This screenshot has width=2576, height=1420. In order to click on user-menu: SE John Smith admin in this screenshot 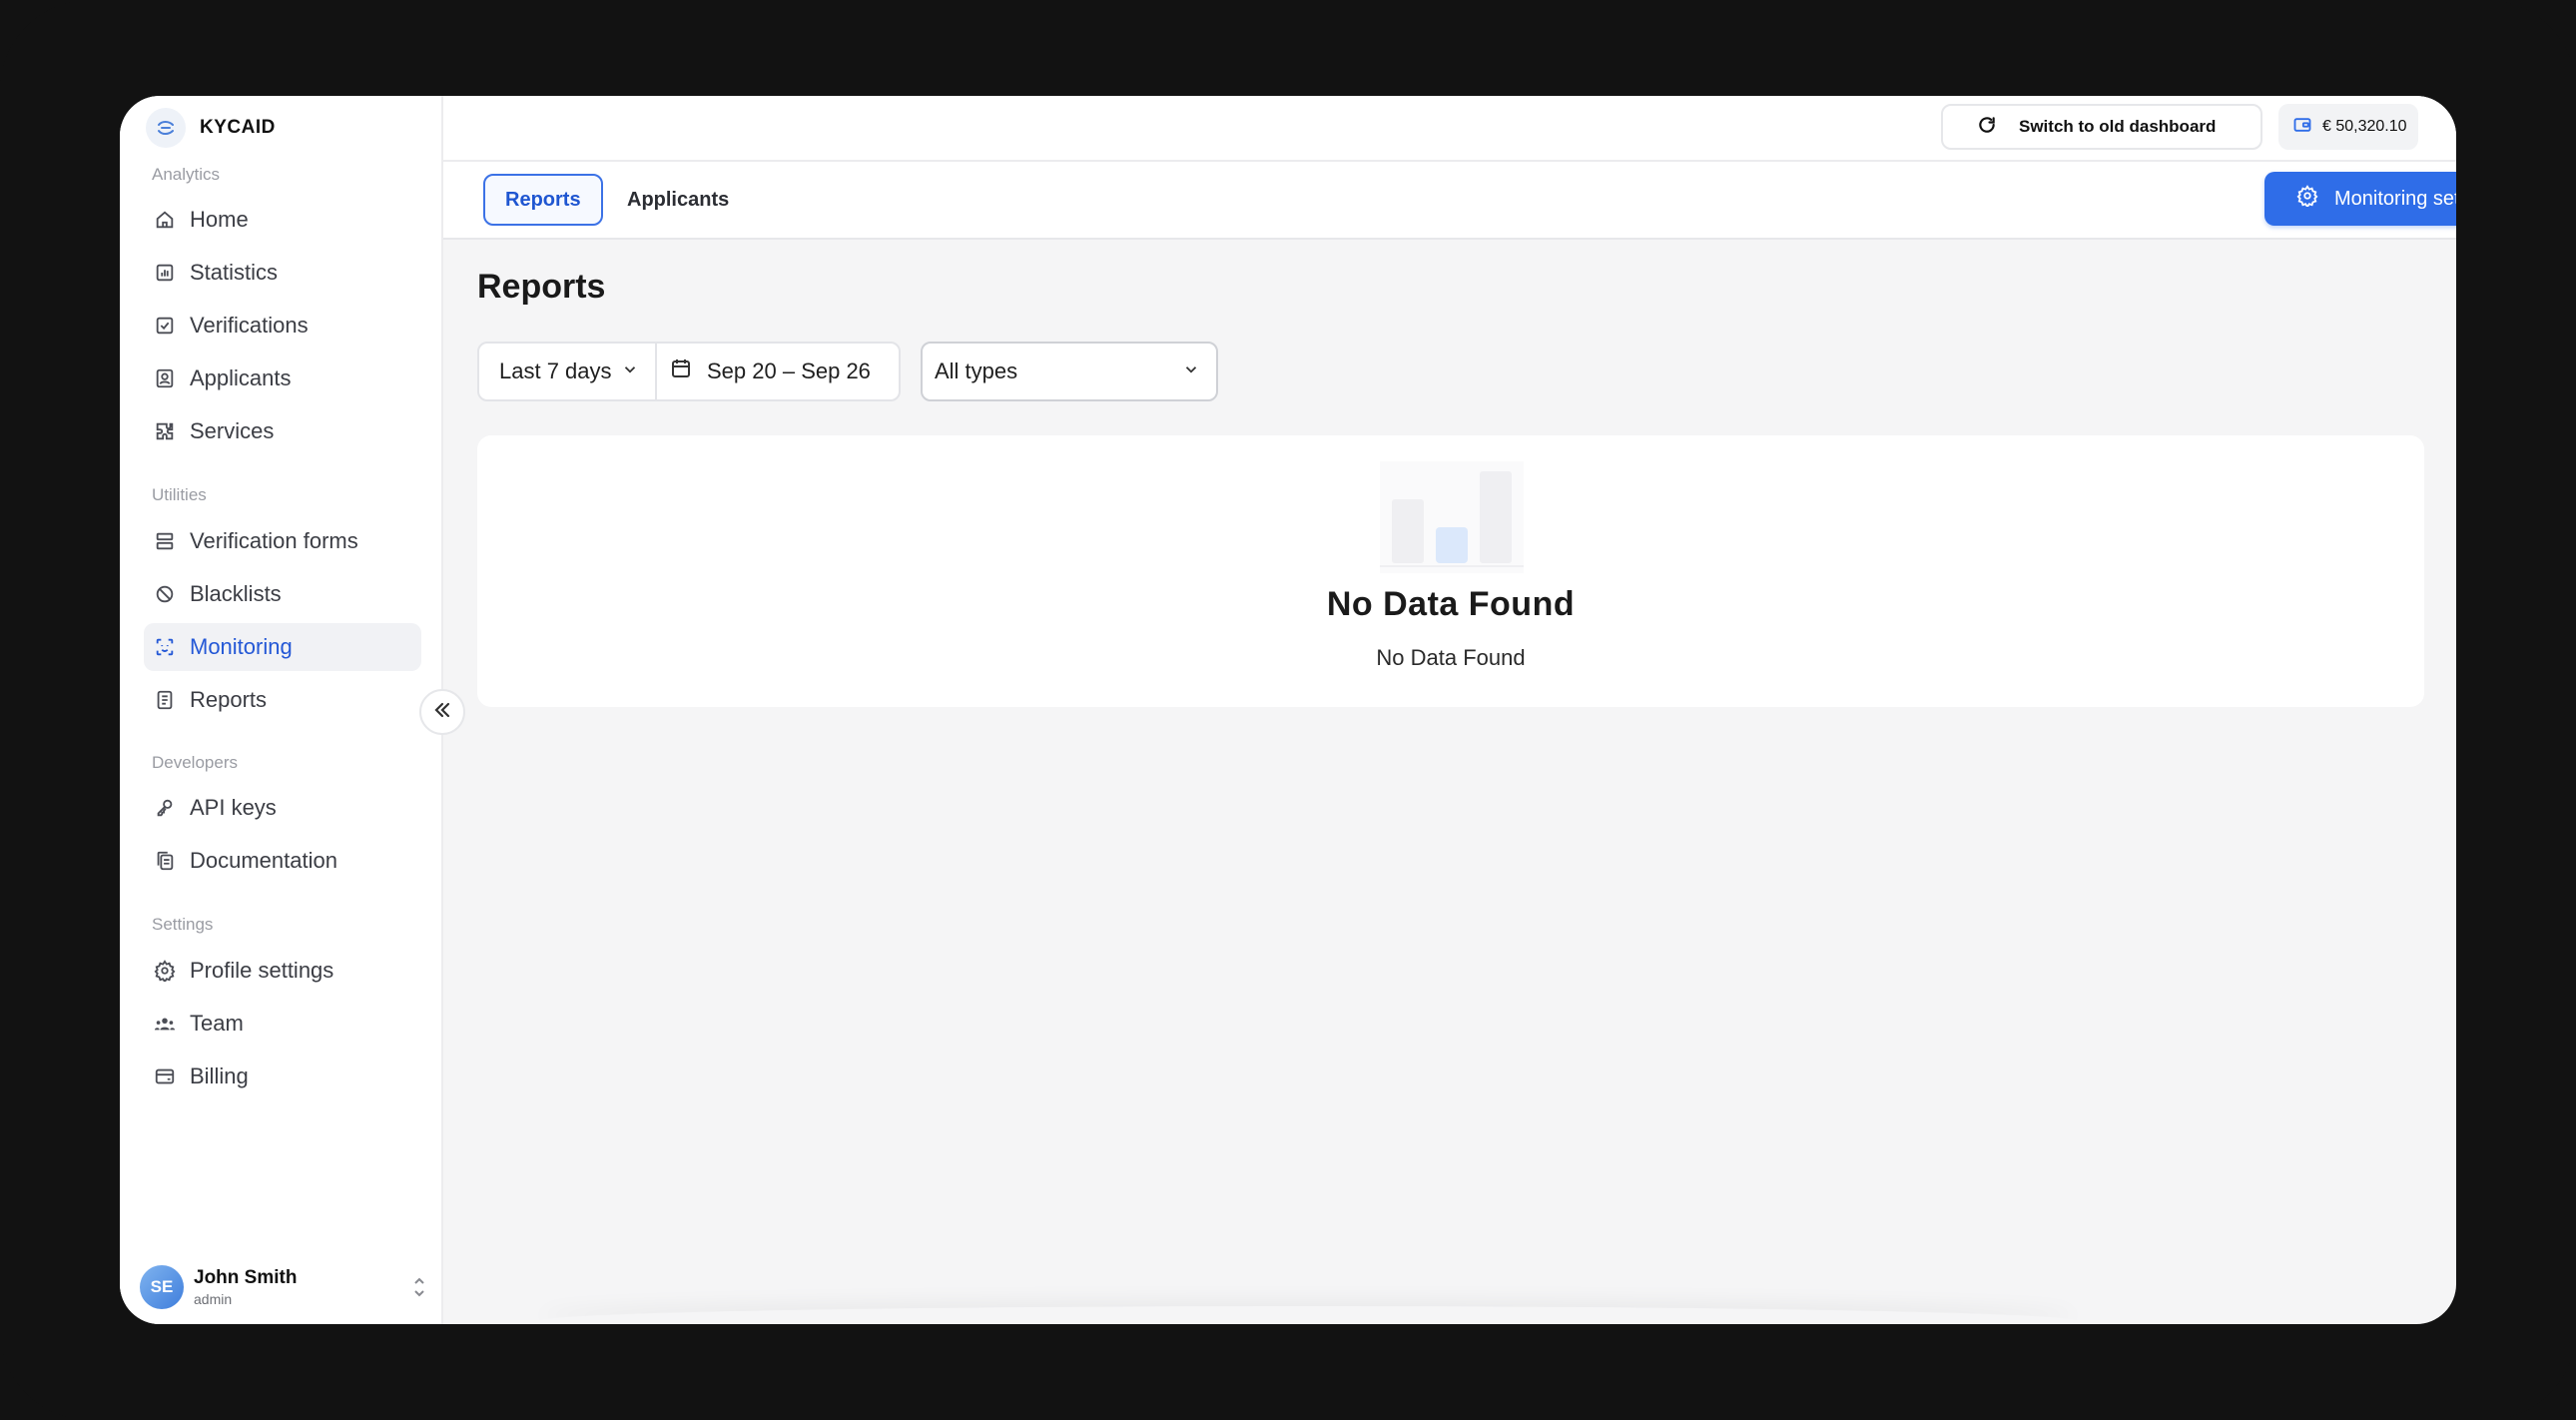, I will do `click(284, 1287)`.